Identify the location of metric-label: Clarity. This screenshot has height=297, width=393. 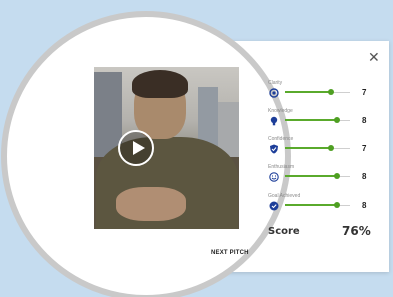
(275, 83).